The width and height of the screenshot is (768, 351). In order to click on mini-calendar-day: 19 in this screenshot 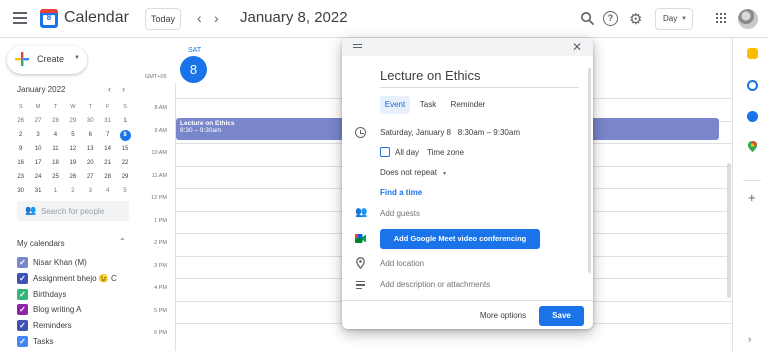, I will do `click(72, 163)`.